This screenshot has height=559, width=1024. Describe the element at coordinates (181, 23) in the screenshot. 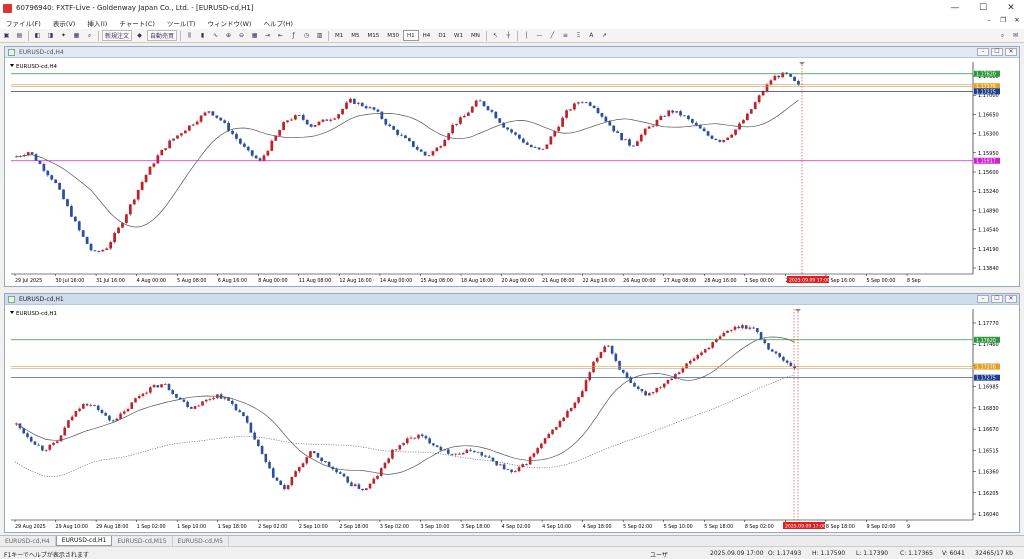

I see `menu-tools: ツール(T)` at that location.